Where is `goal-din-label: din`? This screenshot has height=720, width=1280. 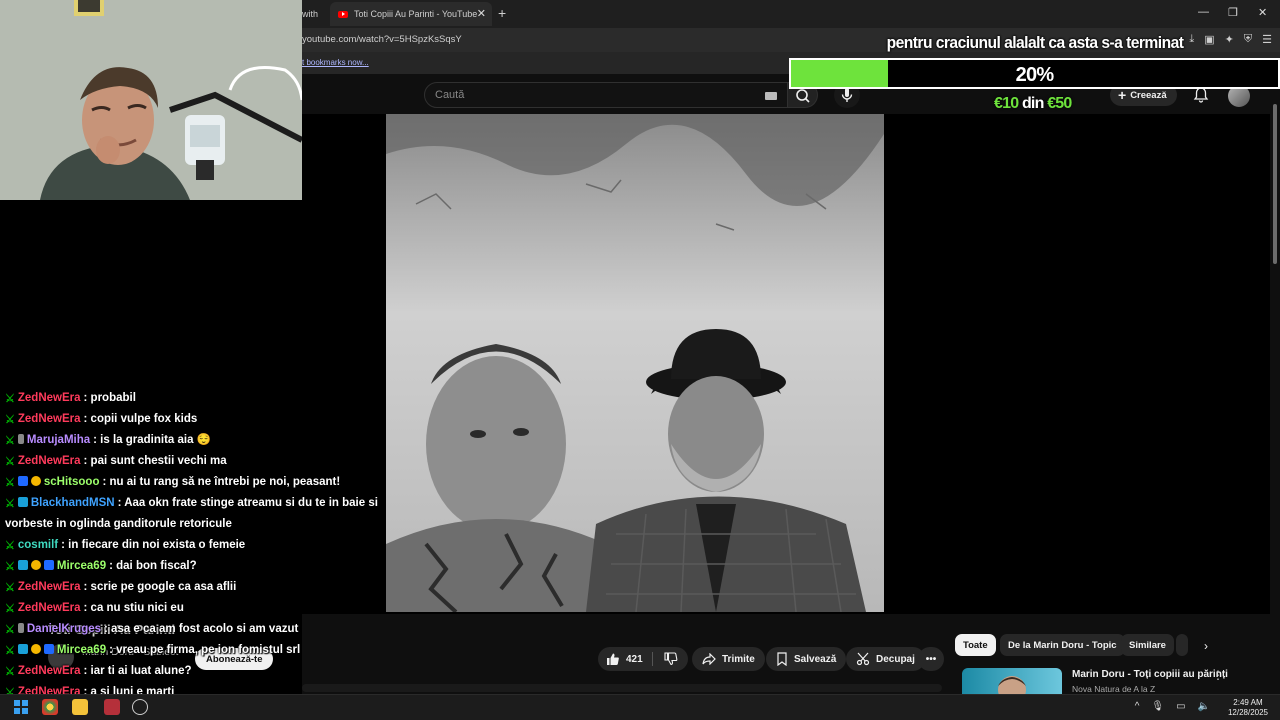
goal-din-label: din is located at coordinates (1032, 103).